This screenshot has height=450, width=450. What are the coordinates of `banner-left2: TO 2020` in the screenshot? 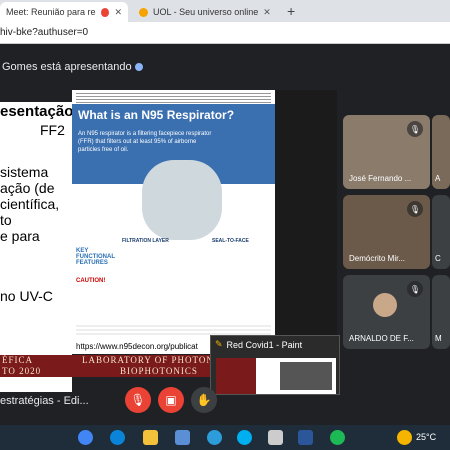 It's located at (22, 371).